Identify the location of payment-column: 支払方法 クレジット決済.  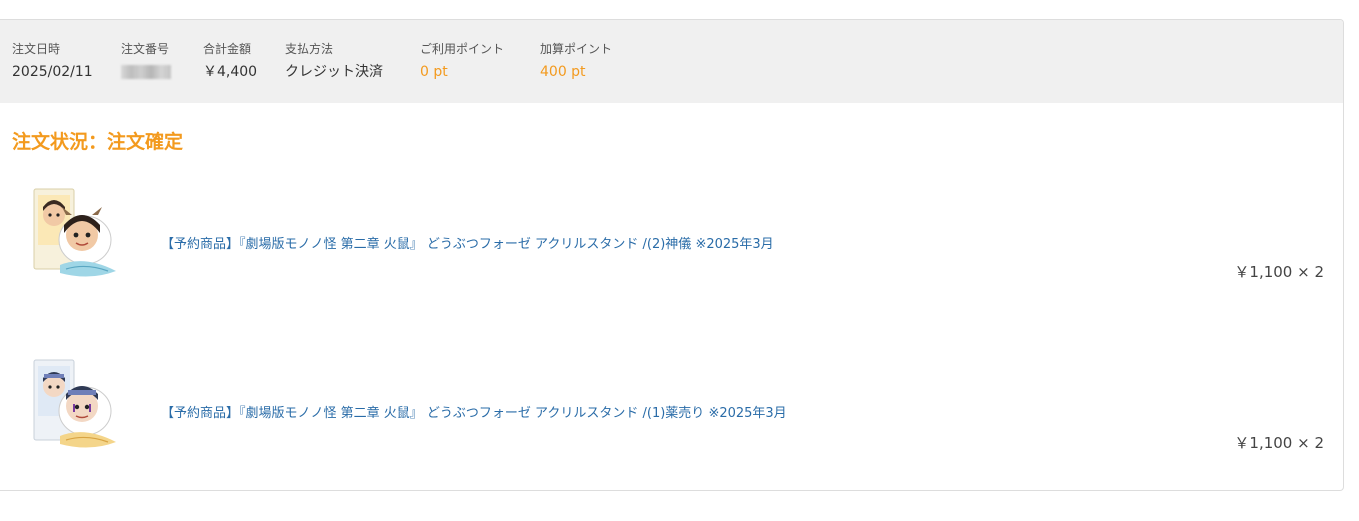
(334, 61).